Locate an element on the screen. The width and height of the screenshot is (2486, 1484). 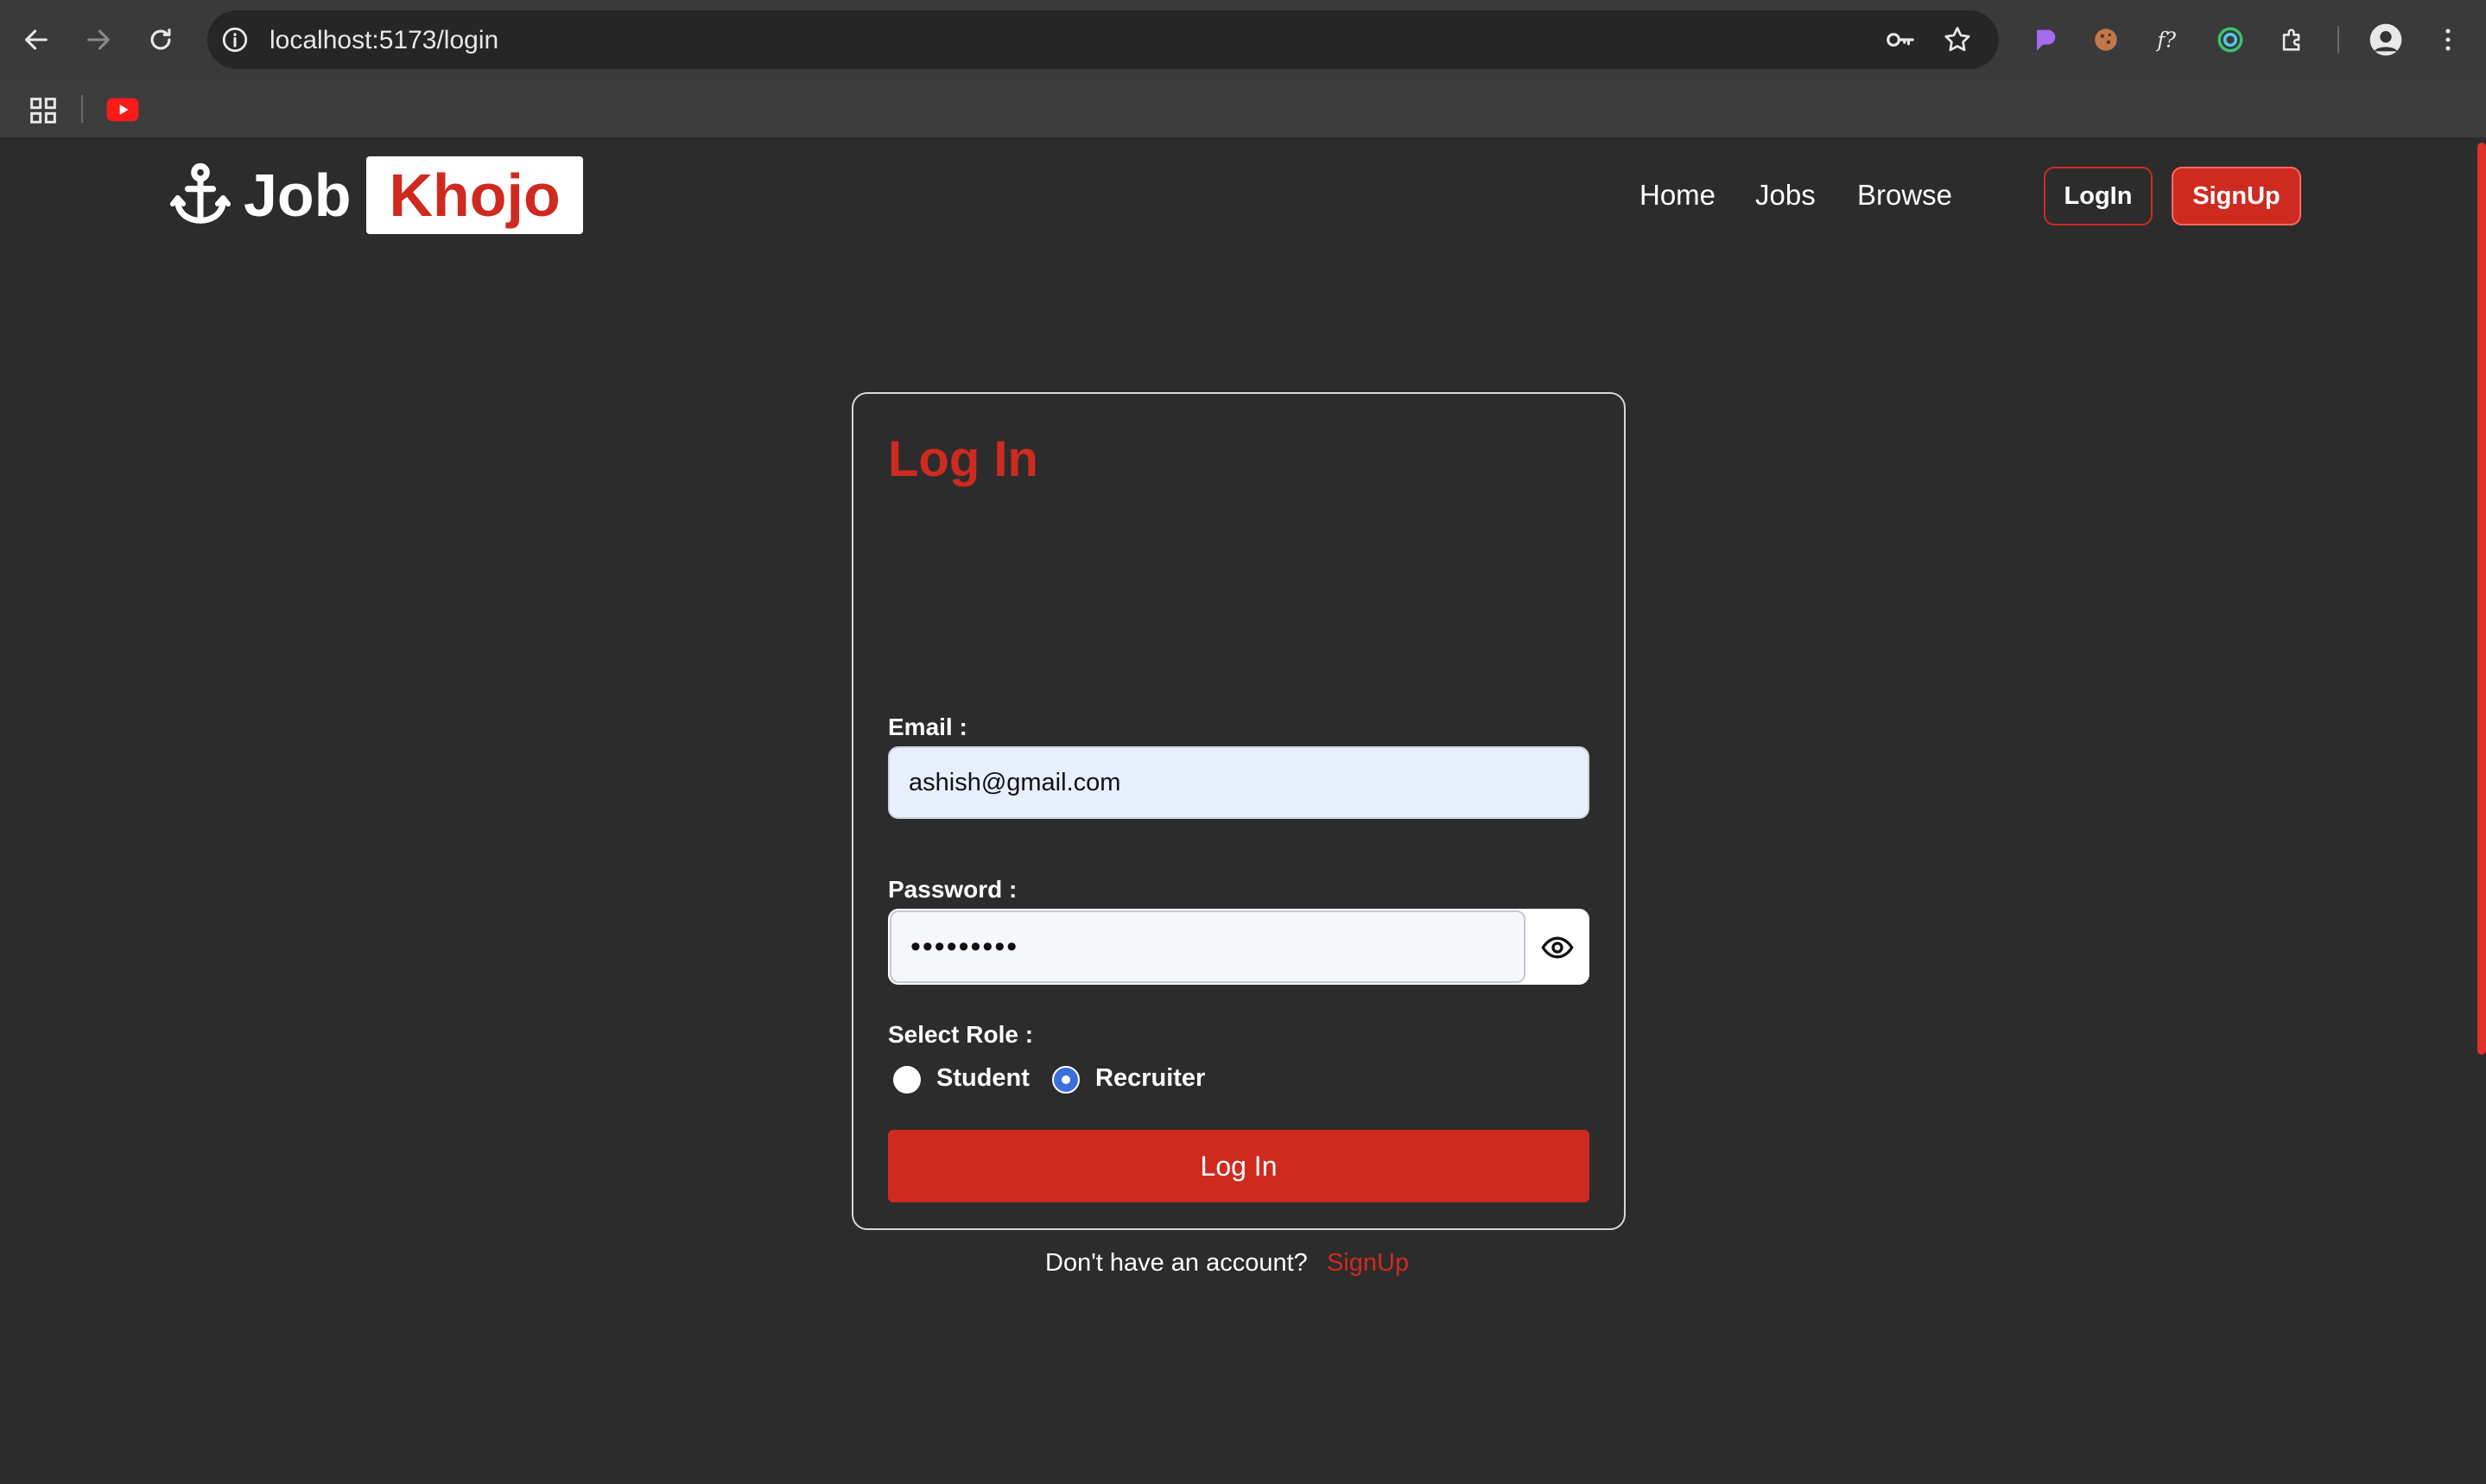
browser-menu-icon is located at coordinates (2448, 40).